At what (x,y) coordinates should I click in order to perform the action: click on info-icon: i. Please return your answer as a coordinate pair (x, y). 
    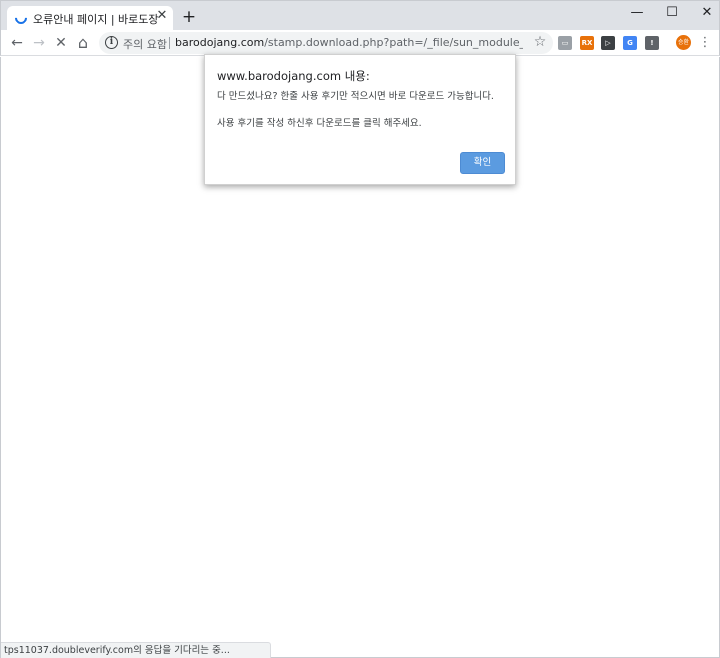
    Looking at the image, I should click on (111, 42).